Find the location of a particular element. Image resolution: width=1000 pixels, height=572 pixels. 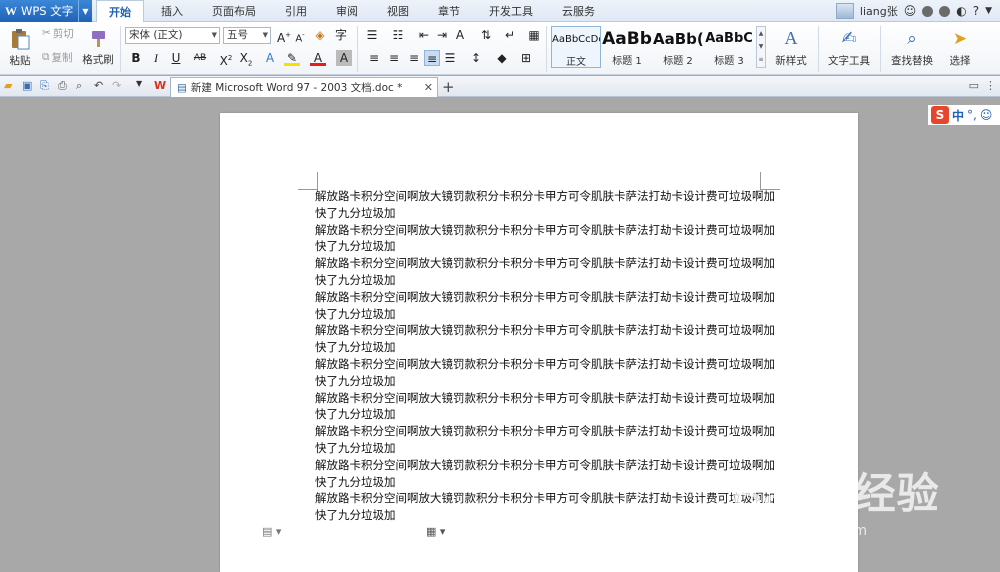

paste-options-icon: ▦ ▾ is located at coordinates (435, 531).